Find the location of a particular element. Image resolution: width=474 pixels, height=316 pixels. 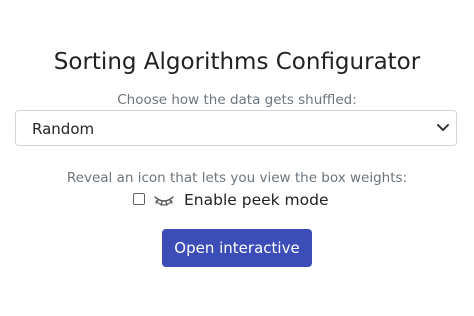

peek-mode-label: Enable peek mode is located at coordinates (256, 200).